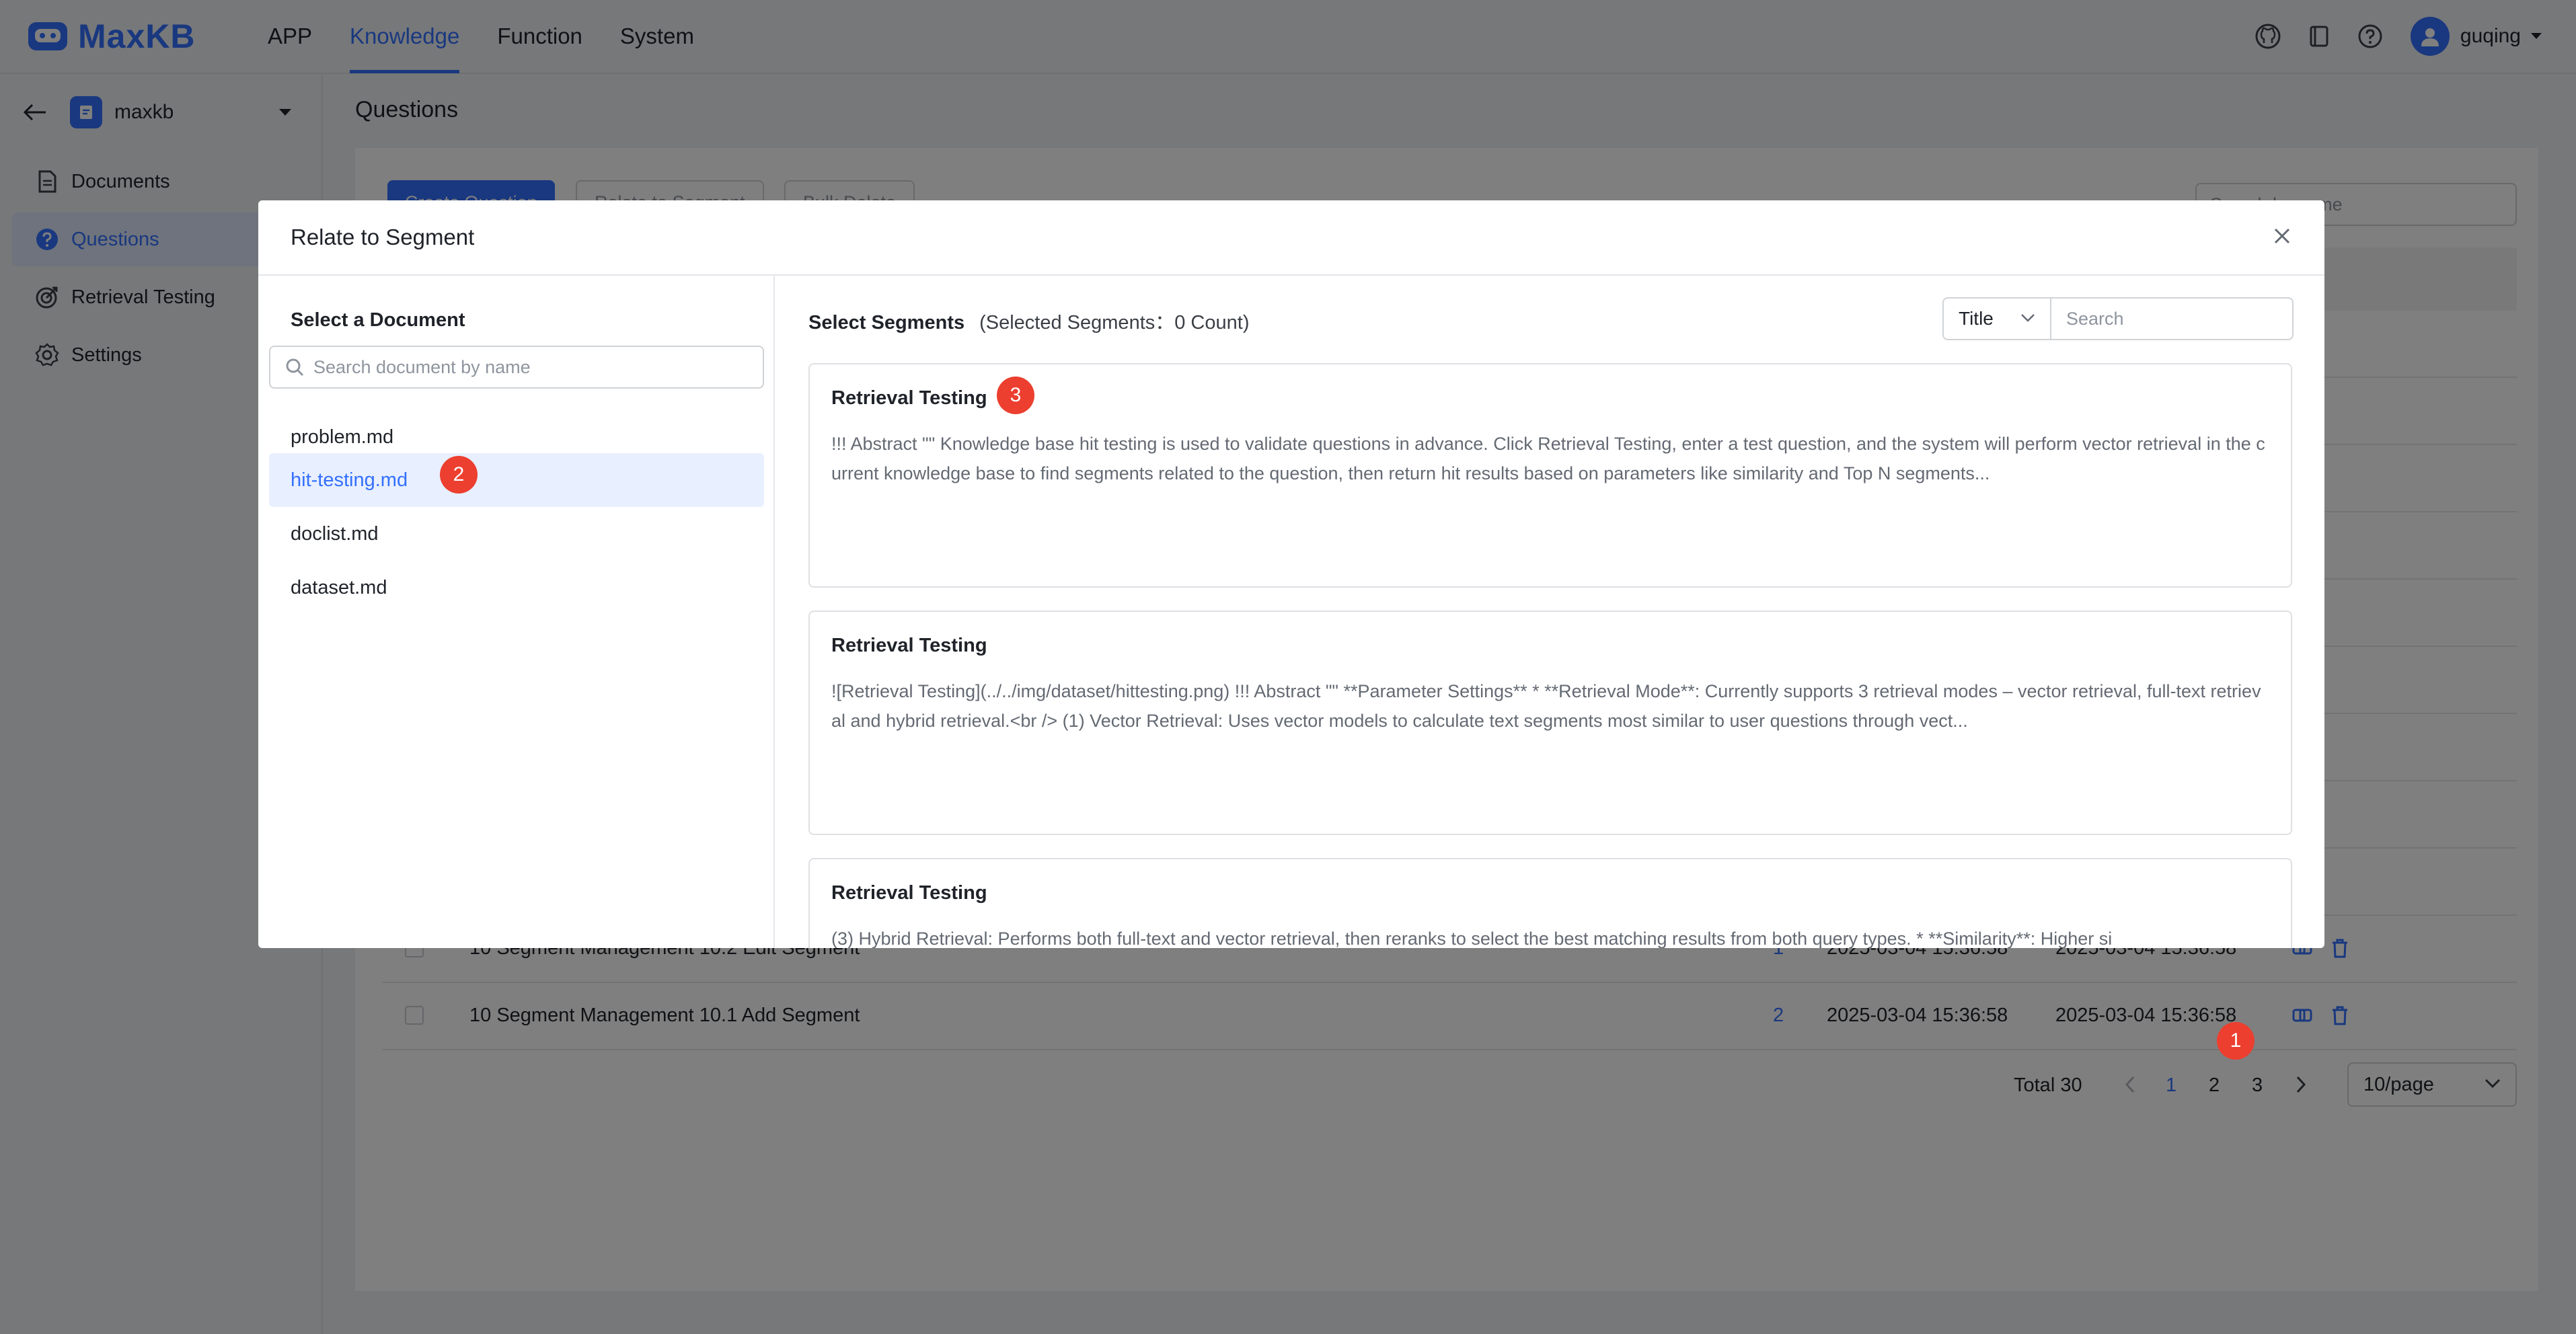 This screenshot has width=2576, height=1334. I want to click on filter-field-select: Title, so click(1996, 318).